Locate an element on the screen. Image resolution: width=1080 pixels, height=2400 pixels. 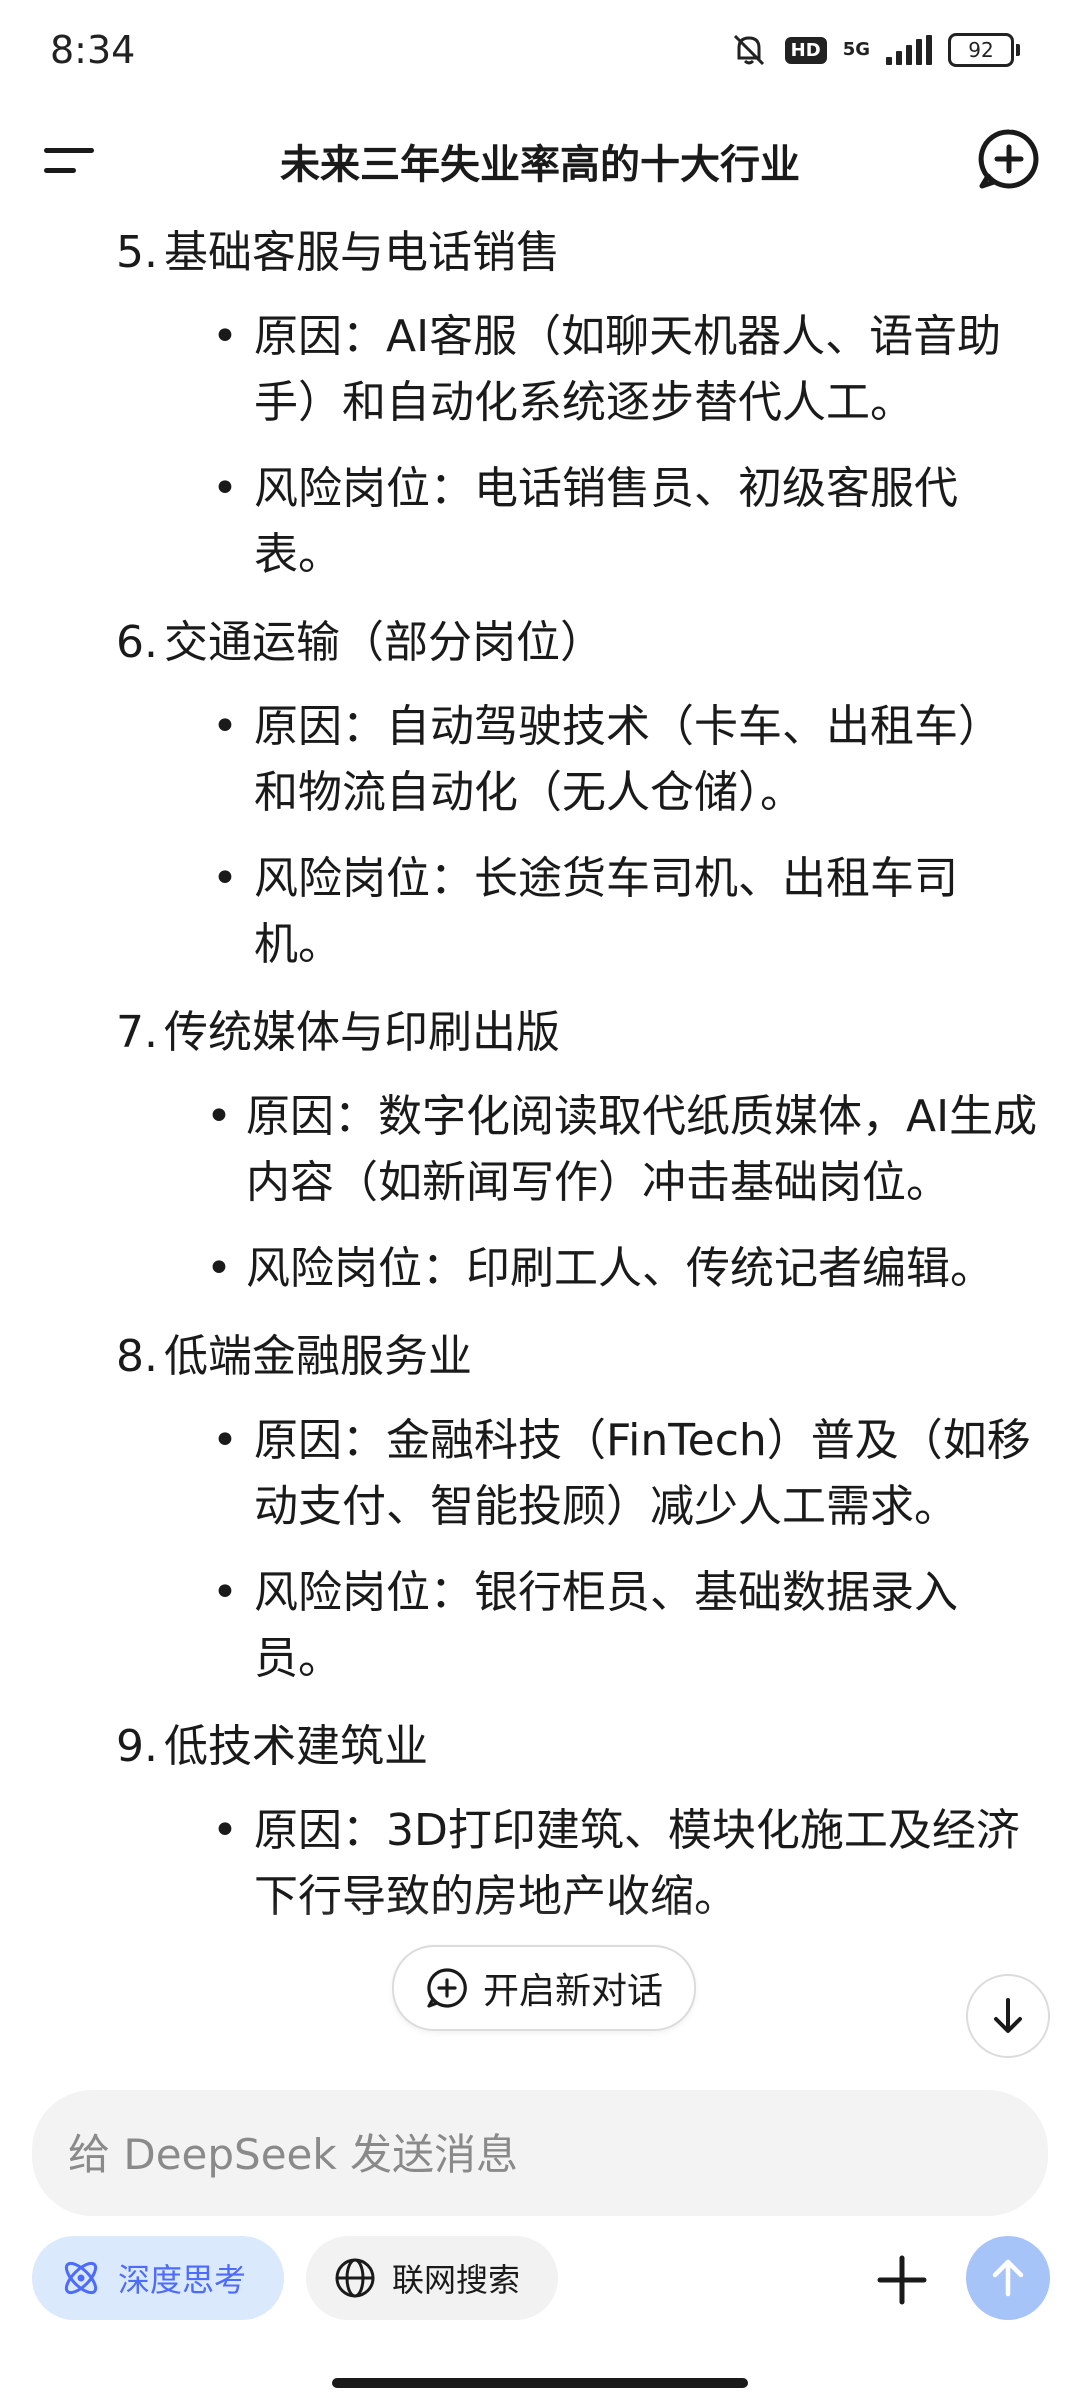
send-button is located at coordinates (1008, 2278).